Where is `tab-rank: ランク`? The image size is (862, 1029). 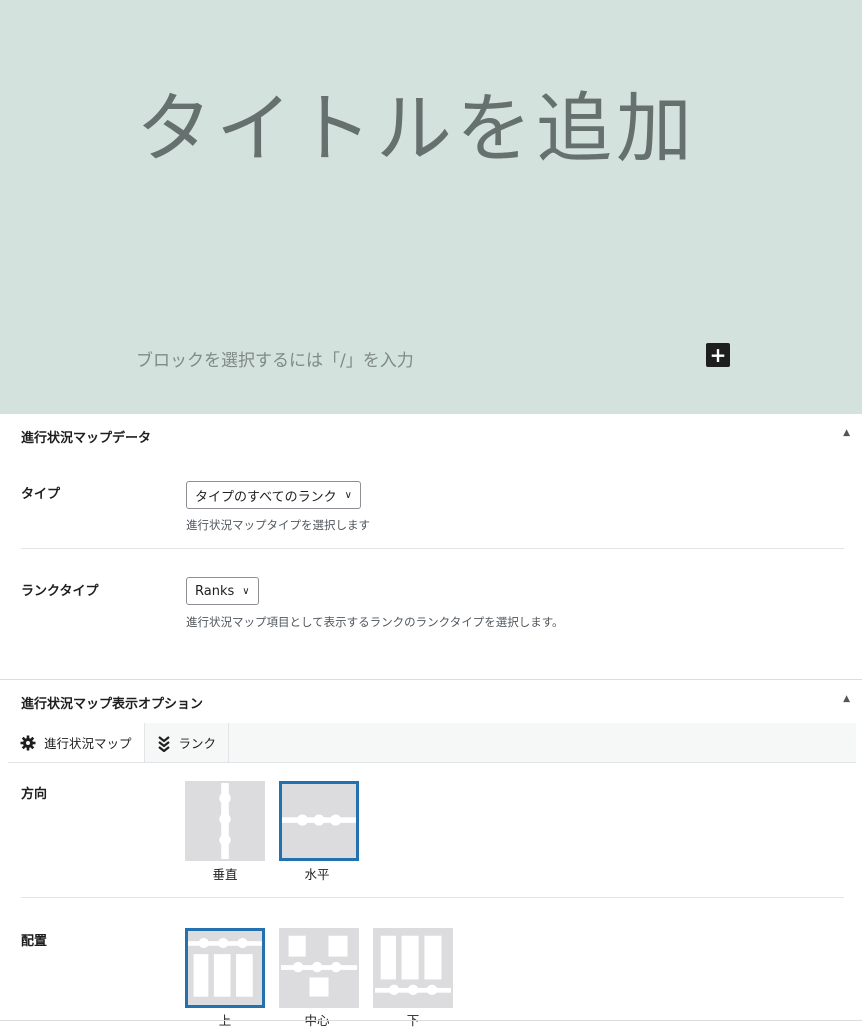 tab-rank: ランク is located at coordinates (187, 742).